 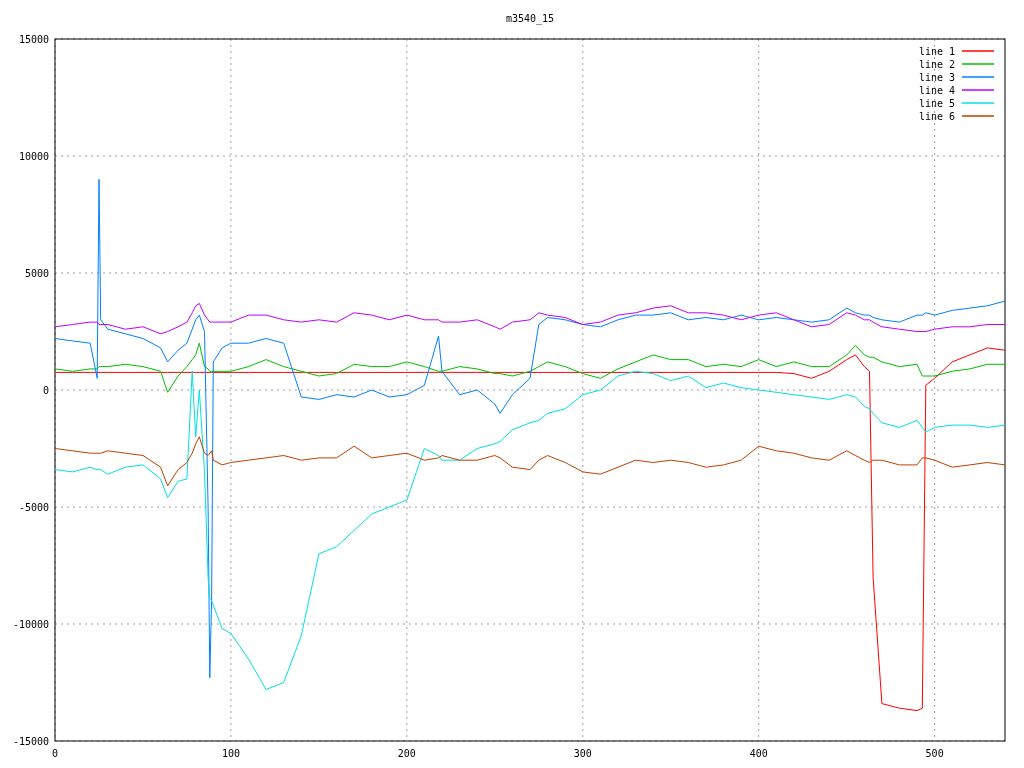 What do you see at coordinates (530, 18) in the screenshot?
I see `chart-title: m3540_15` at bounding box center [530, 18].